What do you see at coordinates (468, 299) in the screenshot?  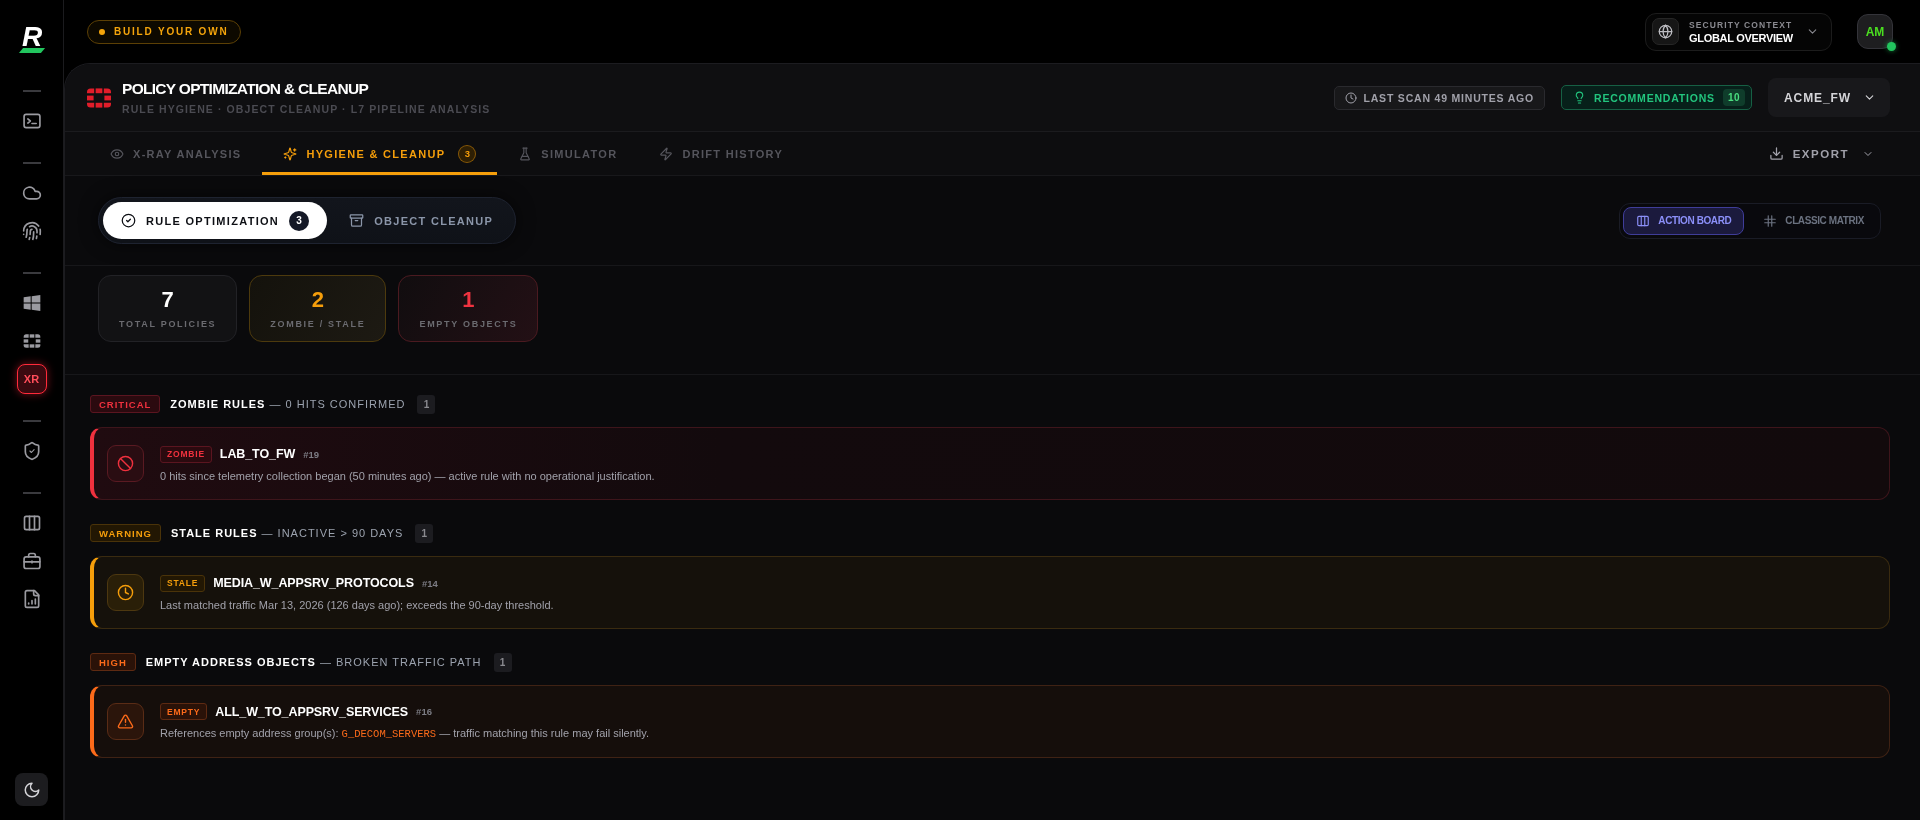 I see `stat-value: 1` at bounding box center [468, 299].